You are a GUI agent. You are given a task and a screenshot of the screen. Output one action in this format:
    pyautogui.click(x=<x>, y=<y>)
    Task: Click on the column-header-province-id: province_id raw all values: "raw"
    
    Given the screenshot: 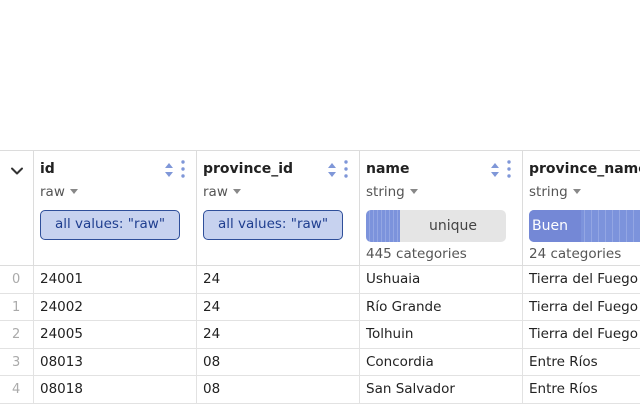 What is the action you would take?
    pyautogui.click(x=278, y=208)
    